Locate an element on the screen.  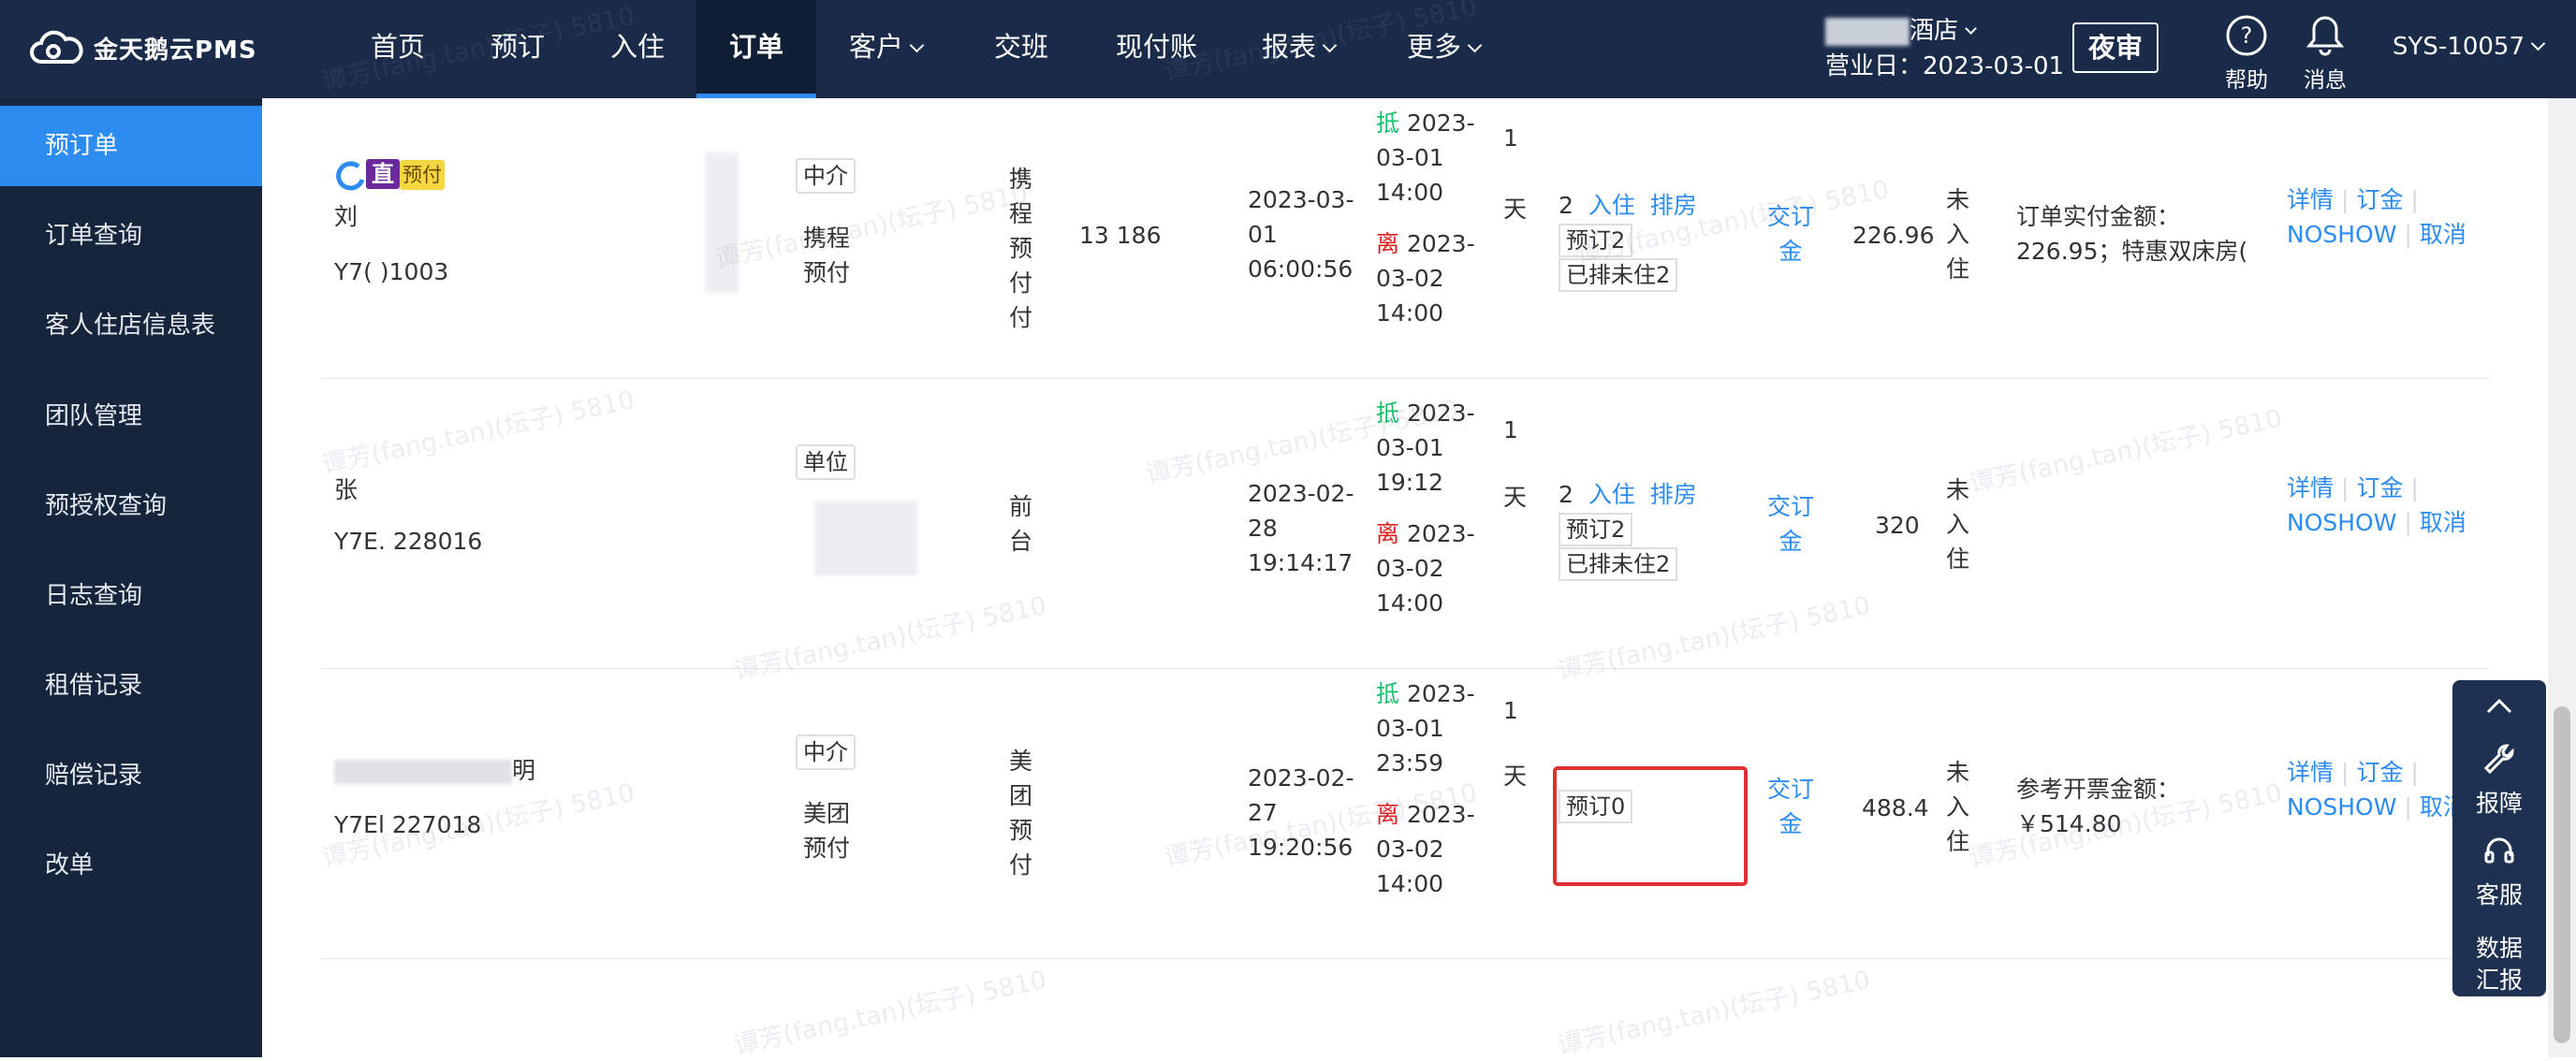
annotation-highlight-box is located at coordinates (1650, 826).